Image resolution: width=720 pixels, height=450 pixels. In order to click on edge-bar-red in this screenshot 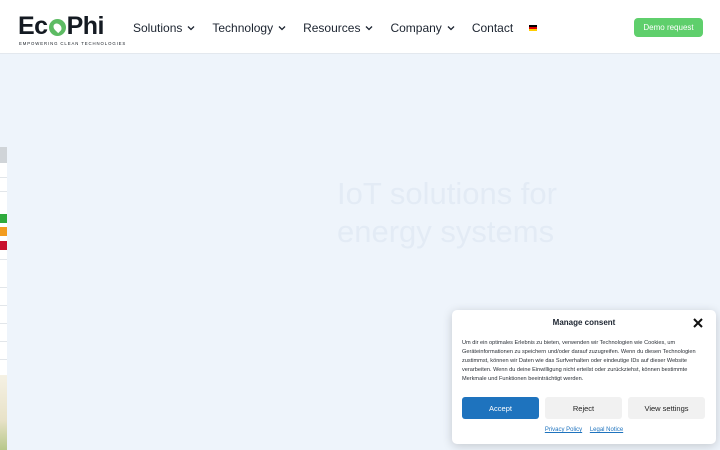, I will do `click(3, 245)`.